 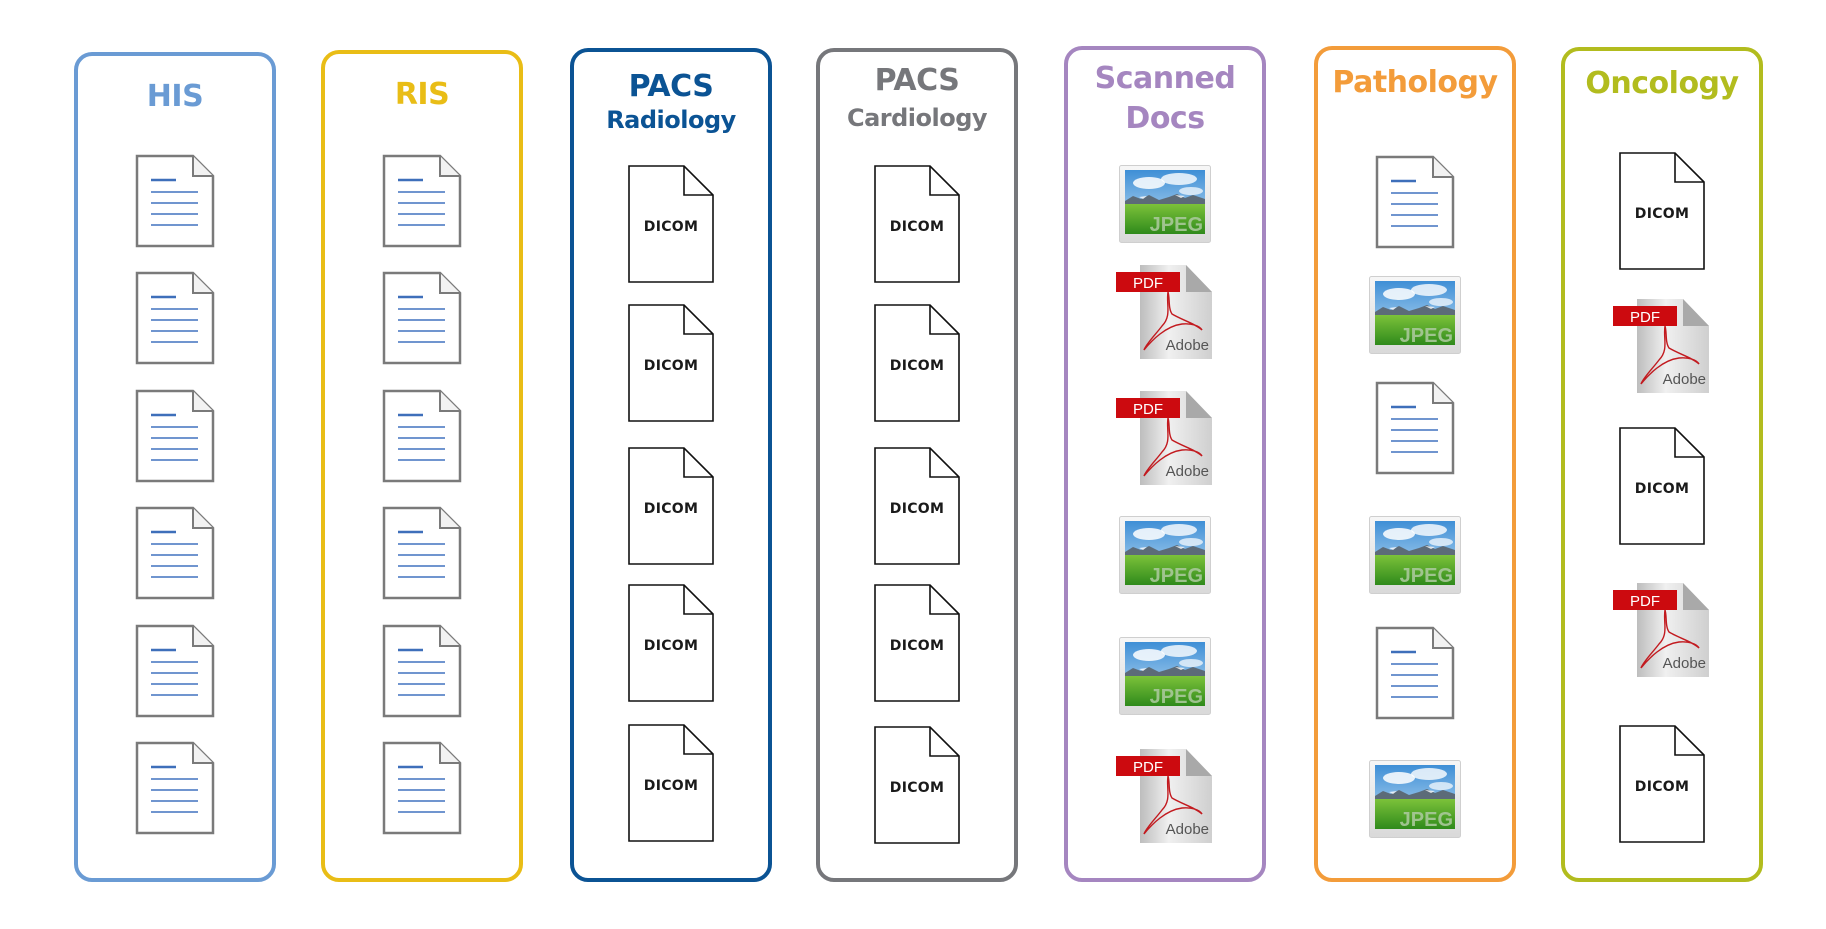 What do you see at coordinates (422, 94) in the screenshot?
I see `column-title: RIS` at bounding box center [422, 94].